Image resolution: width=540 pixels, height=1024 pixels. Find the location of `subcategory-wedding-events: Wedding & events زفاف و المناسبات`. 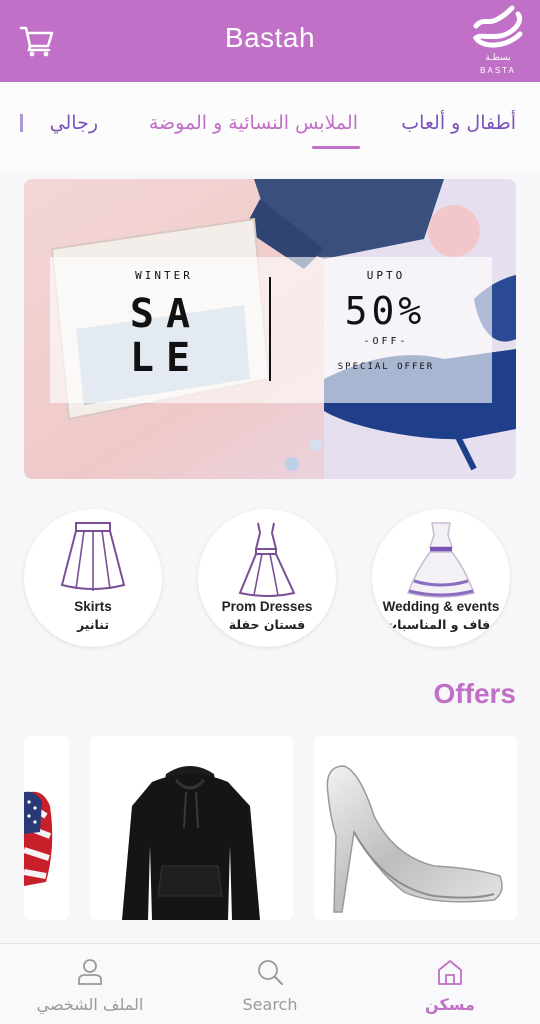

subcategory-wedding-events: Wedding & events زفاف و المناسبات is located at coordinates (441, 578).